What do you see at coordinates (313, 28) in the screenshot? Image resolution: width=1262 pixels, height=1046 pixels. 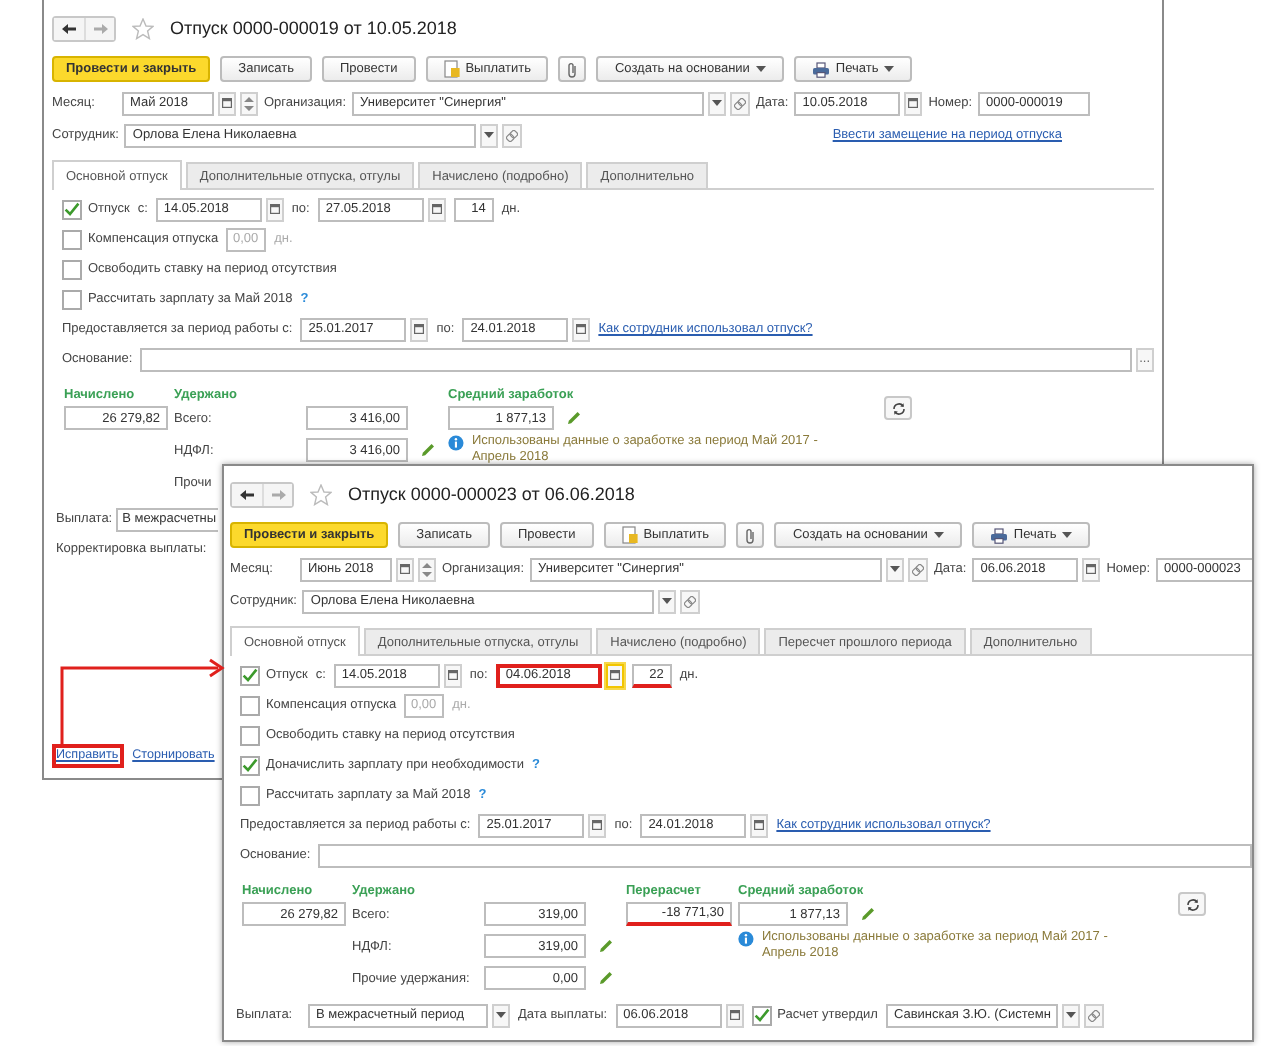 I see `window-title: Отпуск 0000-000019 от 10.05.2018` at bounding box center [313, 28].